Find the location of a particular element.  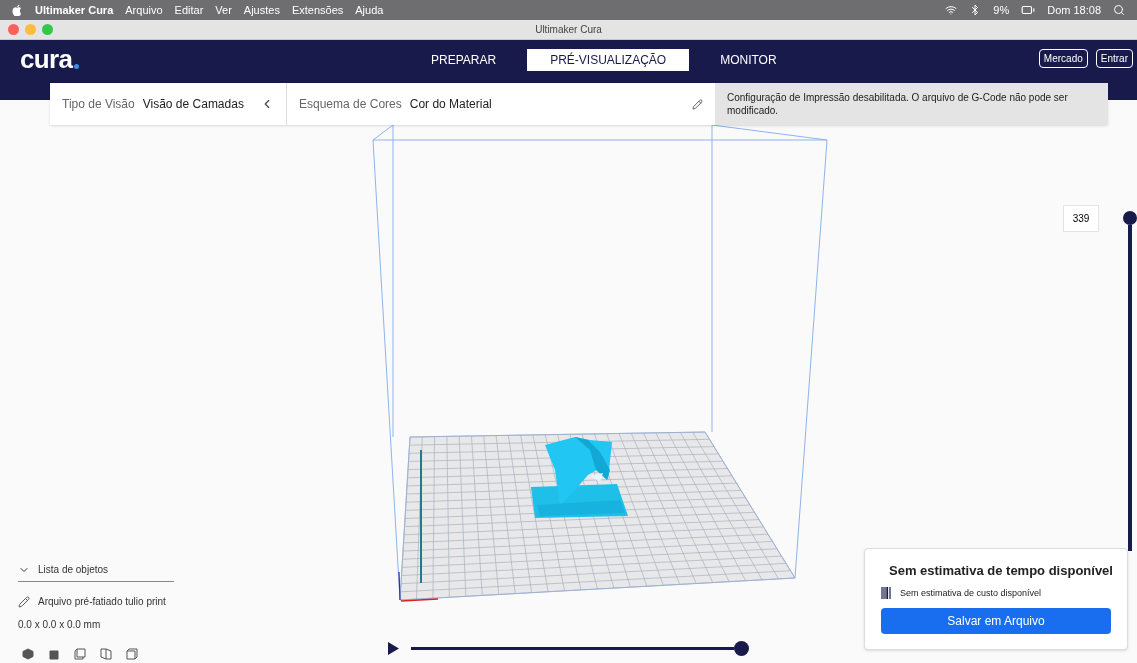

menu-item: Ajuda is located at coordinates (369, 10).